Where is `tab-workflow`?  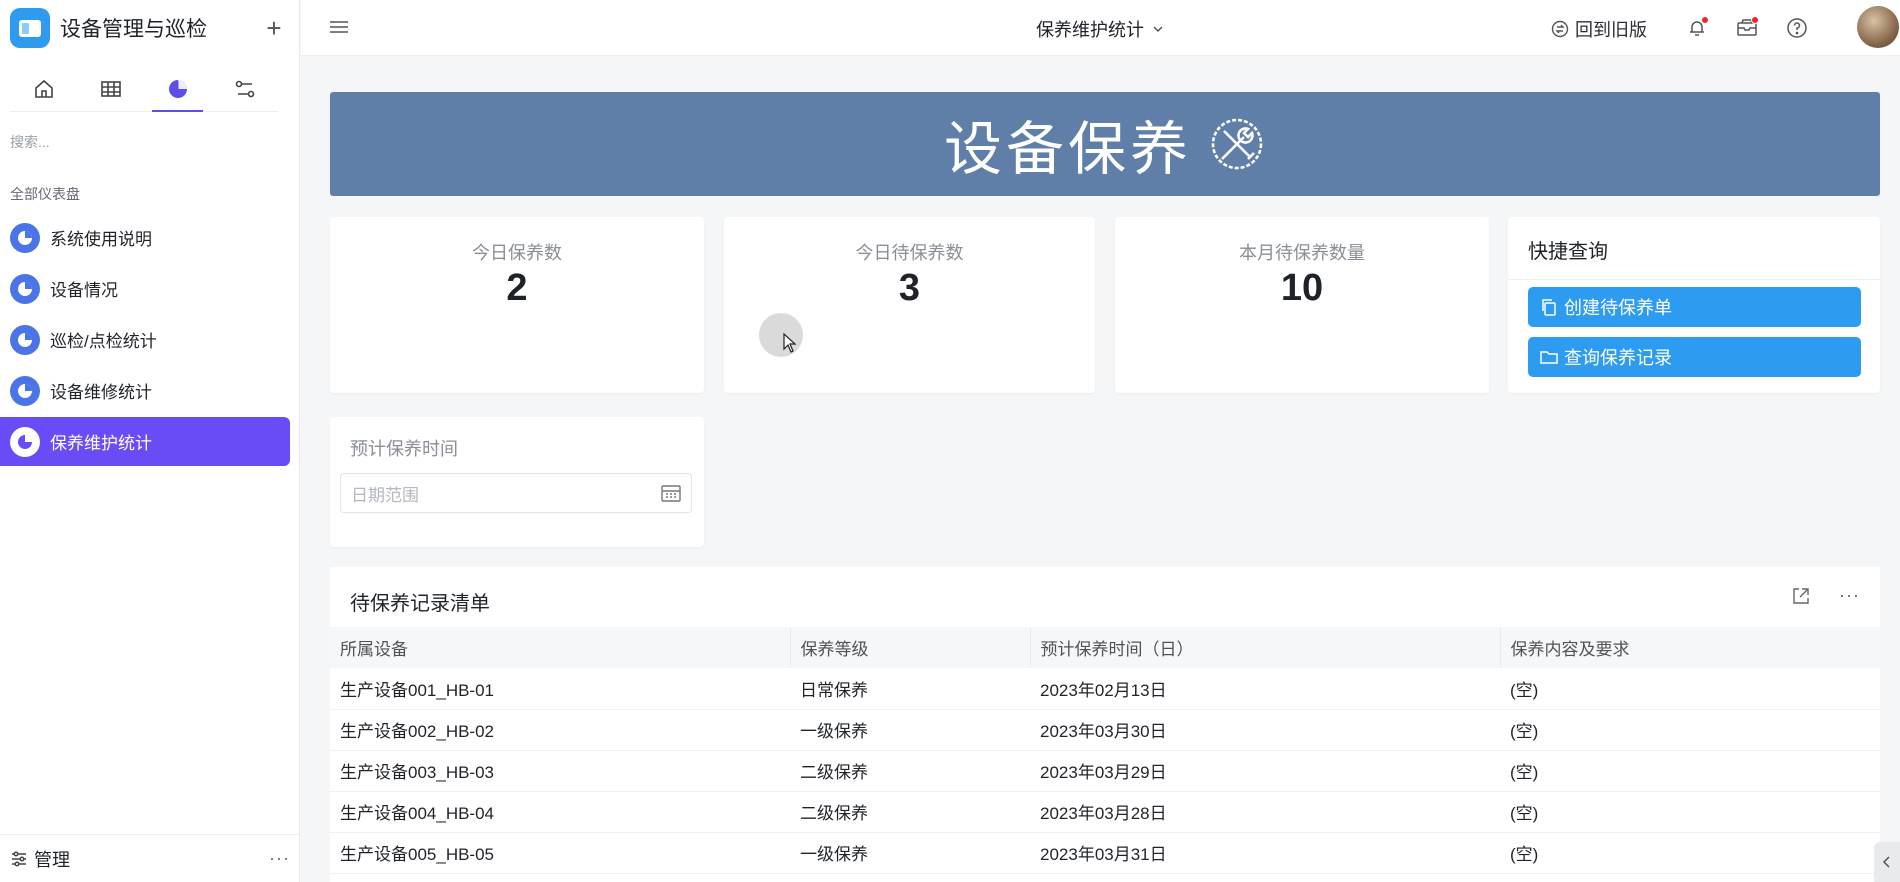 tab-workflow is located at coordinates (244, 88).